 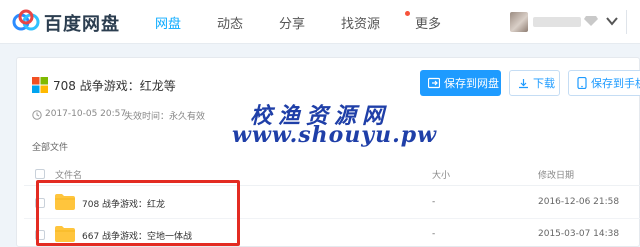 What do you see at coordinates (626, 22) in the screenshot?
I see `header-divider` at bounding box center [626, 22].